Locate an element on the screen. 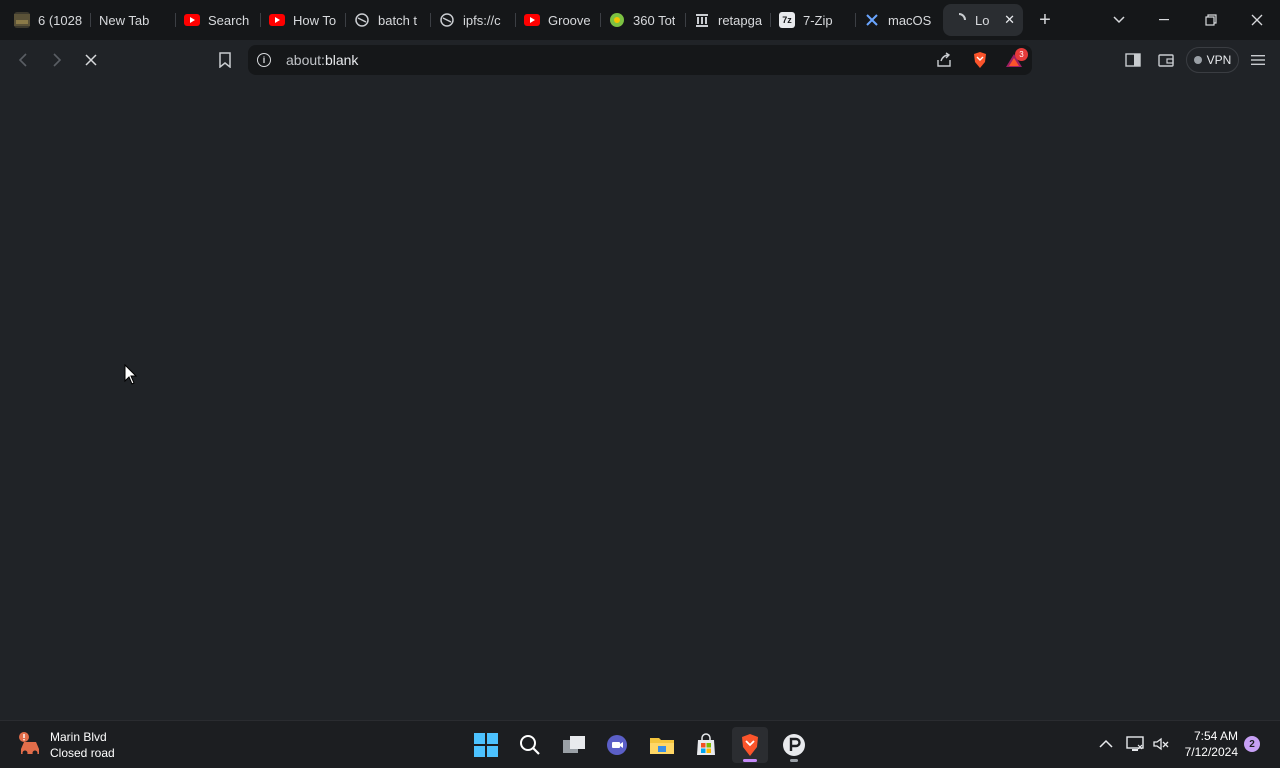 This screenshot has width=1280, height=768. traffic-widget: Marin Blvd Closed road is located at coordinates (65, 745).